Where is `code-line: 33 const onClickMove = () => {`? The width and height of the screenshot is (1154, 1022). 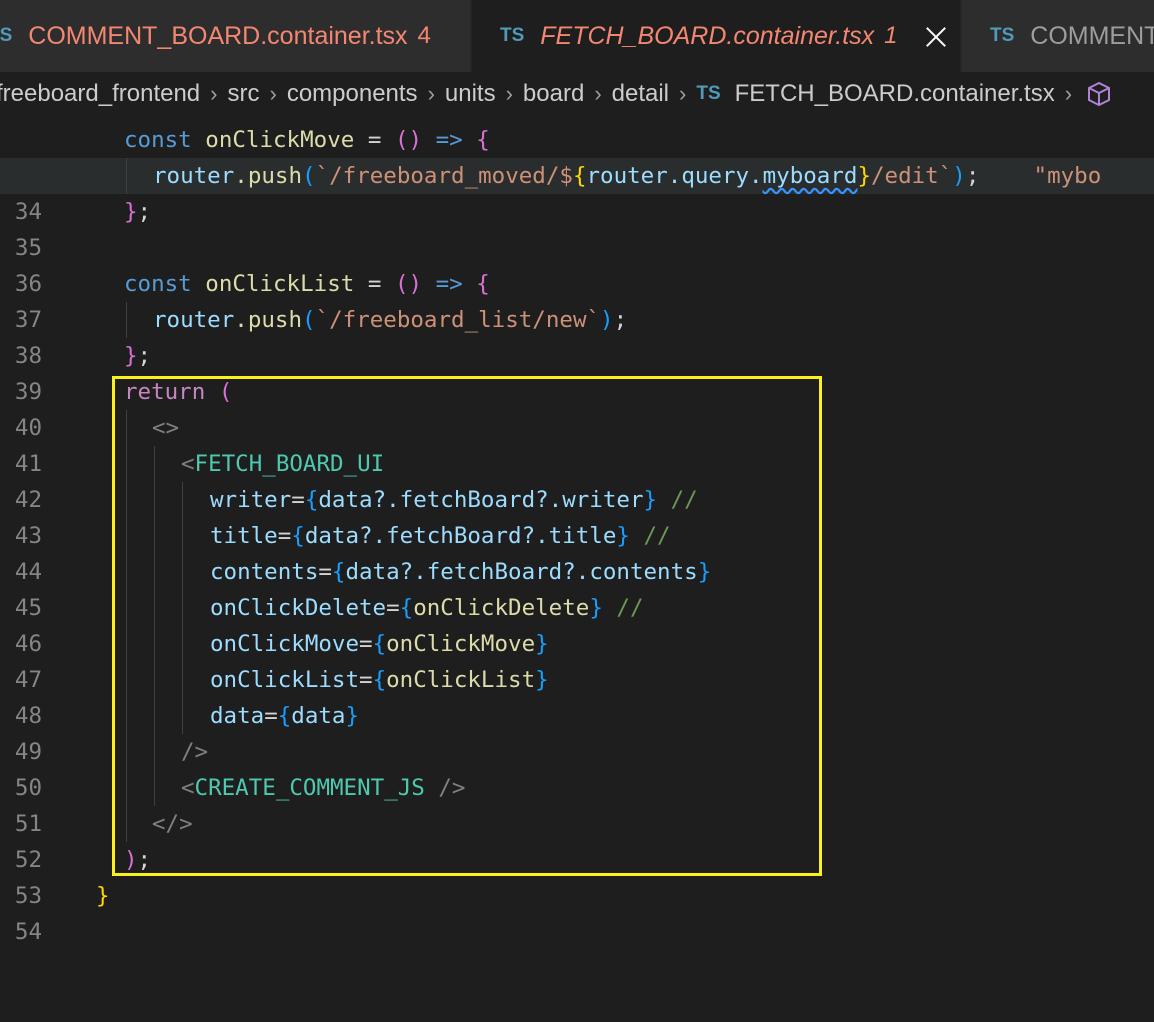
code-line: 33 const onClickMove = () => { is located at coordinates (577, 155).